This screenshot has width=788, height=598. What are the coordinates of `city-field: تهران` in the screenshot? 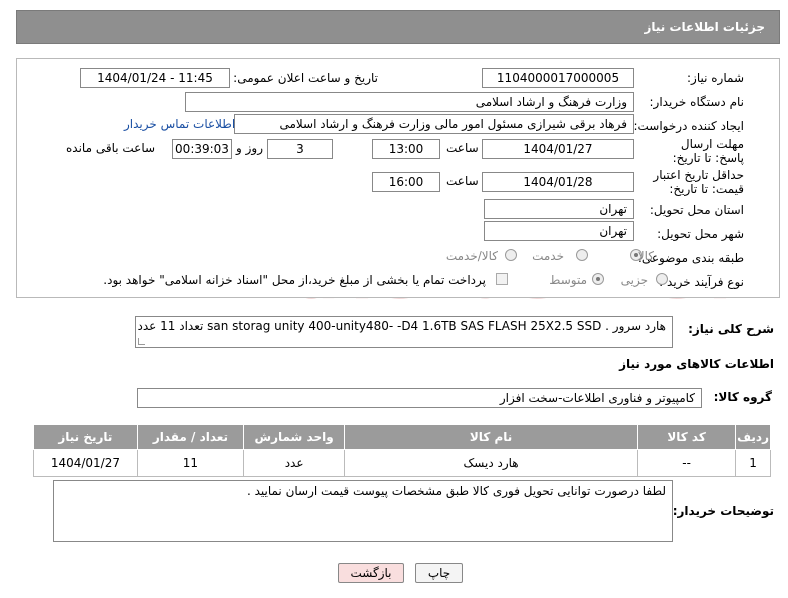 It's located at (559, 231).